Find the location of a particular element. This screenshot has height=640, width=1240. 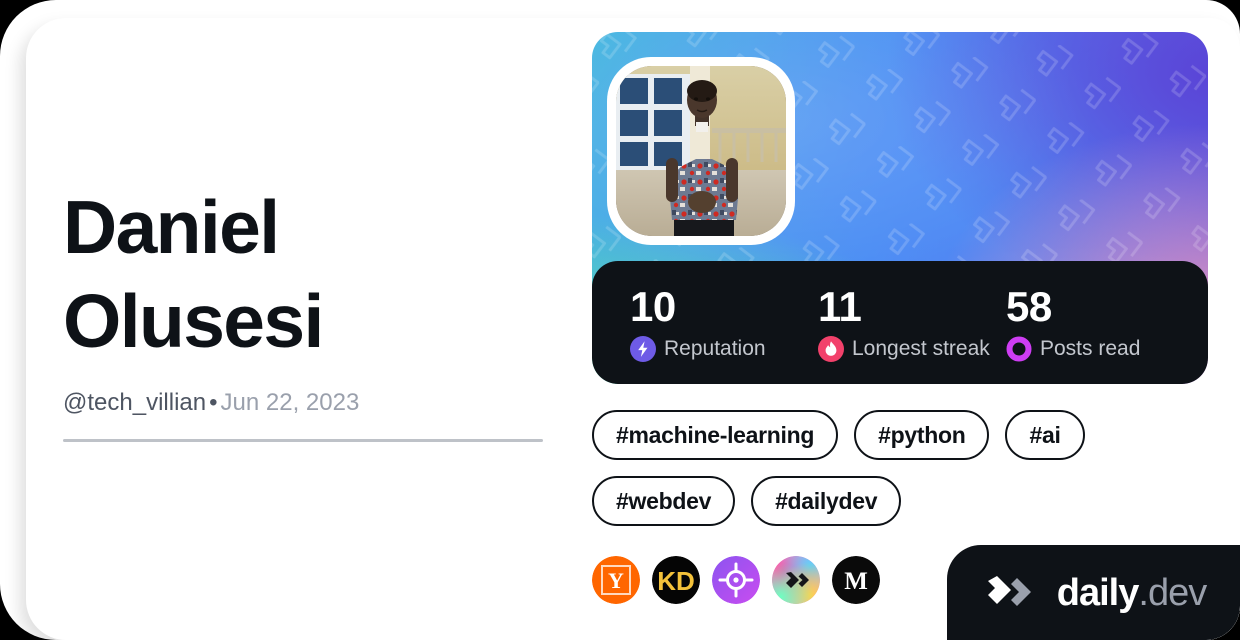

page-title: Daniel Olusesi is located at coordinates (193, 274).